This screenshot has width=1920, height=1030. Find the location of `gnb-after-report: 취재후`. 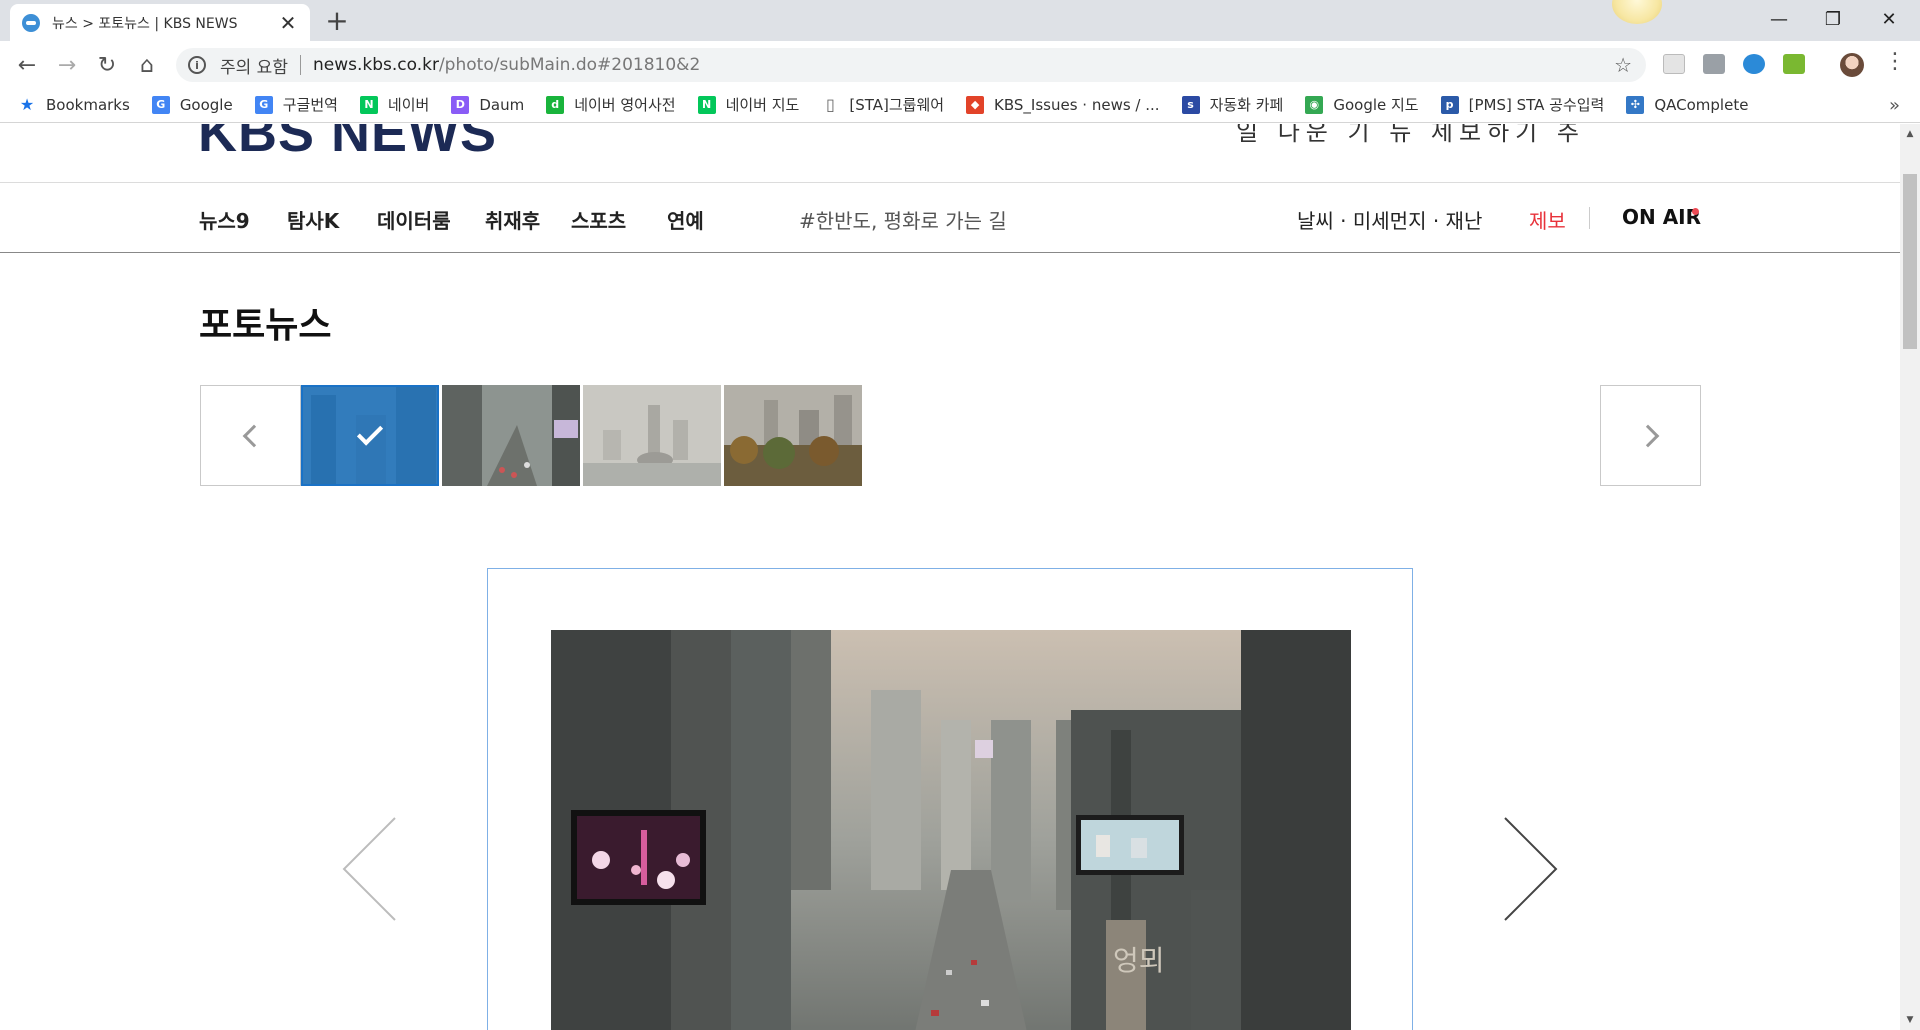

gnb-after-report: 취재후 is located at coordinates (512, 219).